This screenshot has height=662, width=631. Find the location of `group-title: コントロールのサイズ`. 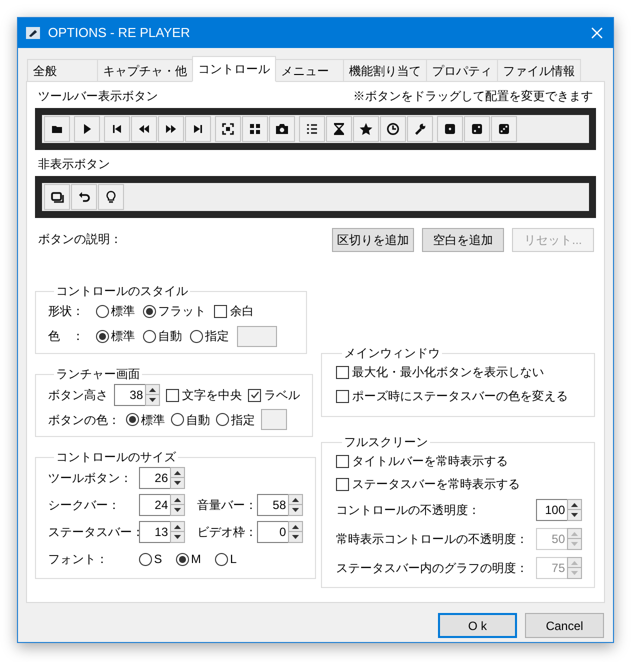

group-title: コントロールのサイズ is located at coordinates (116, 457).